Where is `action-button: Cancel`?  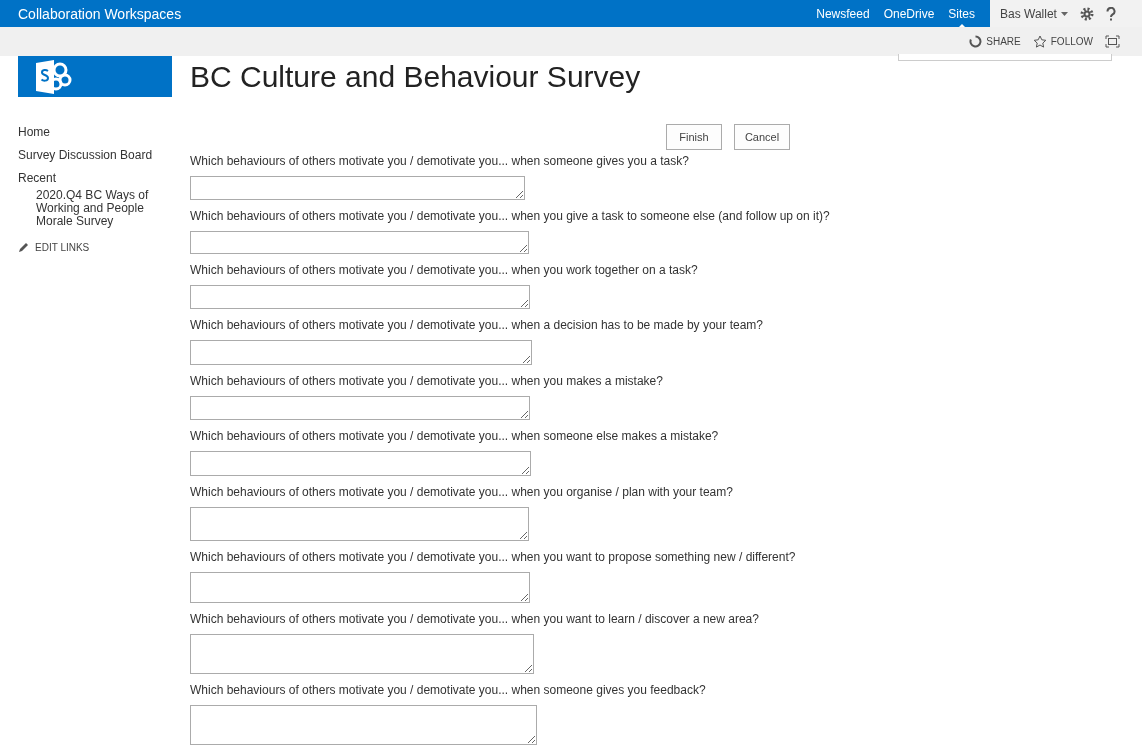
action-button: Cancel is located at coordinates (762, 137).